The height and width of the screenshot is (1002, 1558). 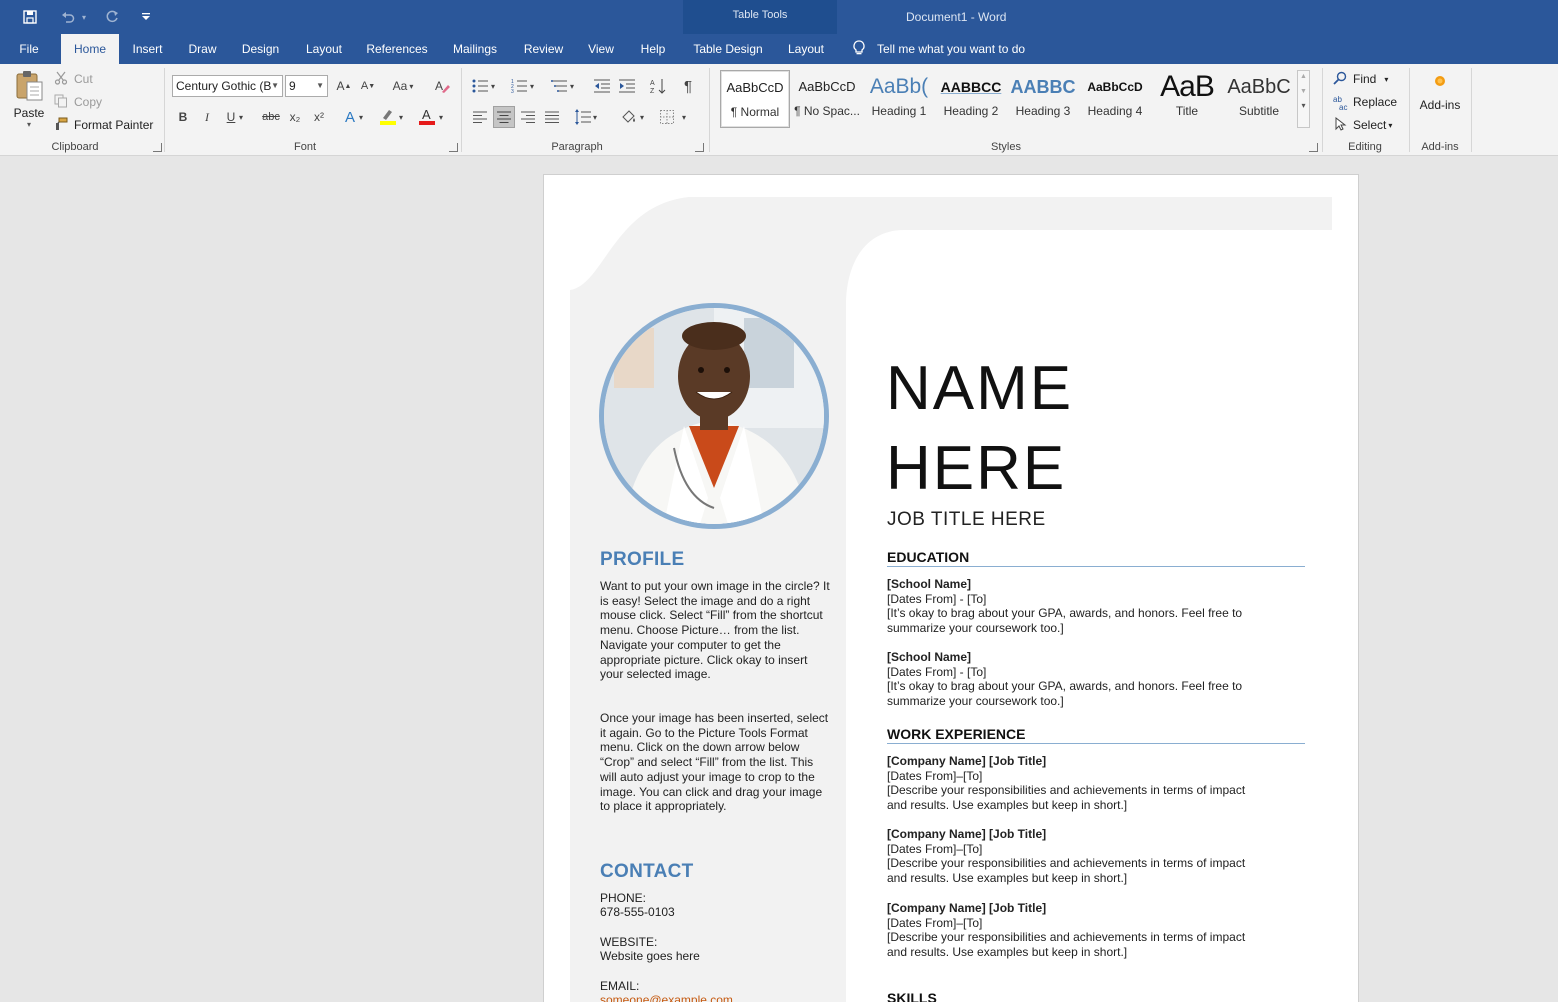 What do you see at coordinates (1303, 105) in the screenshot?
I see `gallery-more-icon: ▾` at bounding box center [1303, 105].